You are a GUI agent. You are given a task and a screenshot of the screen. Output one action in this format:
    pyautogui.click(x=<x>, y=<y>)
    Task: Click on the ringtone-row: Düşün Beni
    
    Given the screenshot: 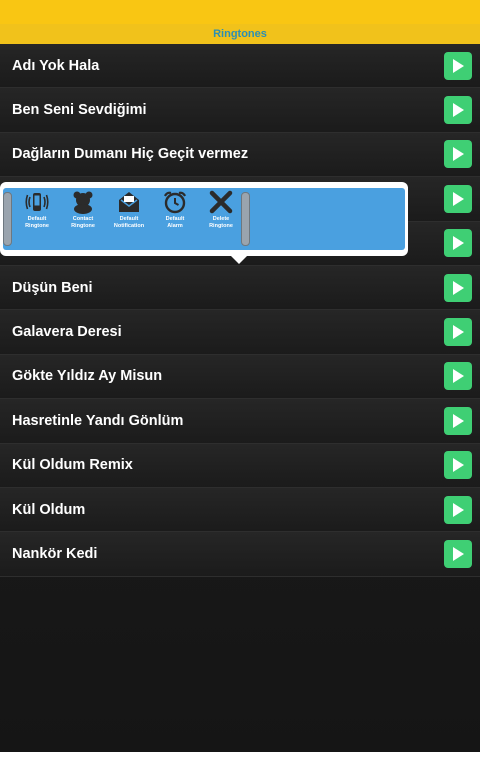 What is the action you would take?
    pyautogui.click(x=240, y=288)
    